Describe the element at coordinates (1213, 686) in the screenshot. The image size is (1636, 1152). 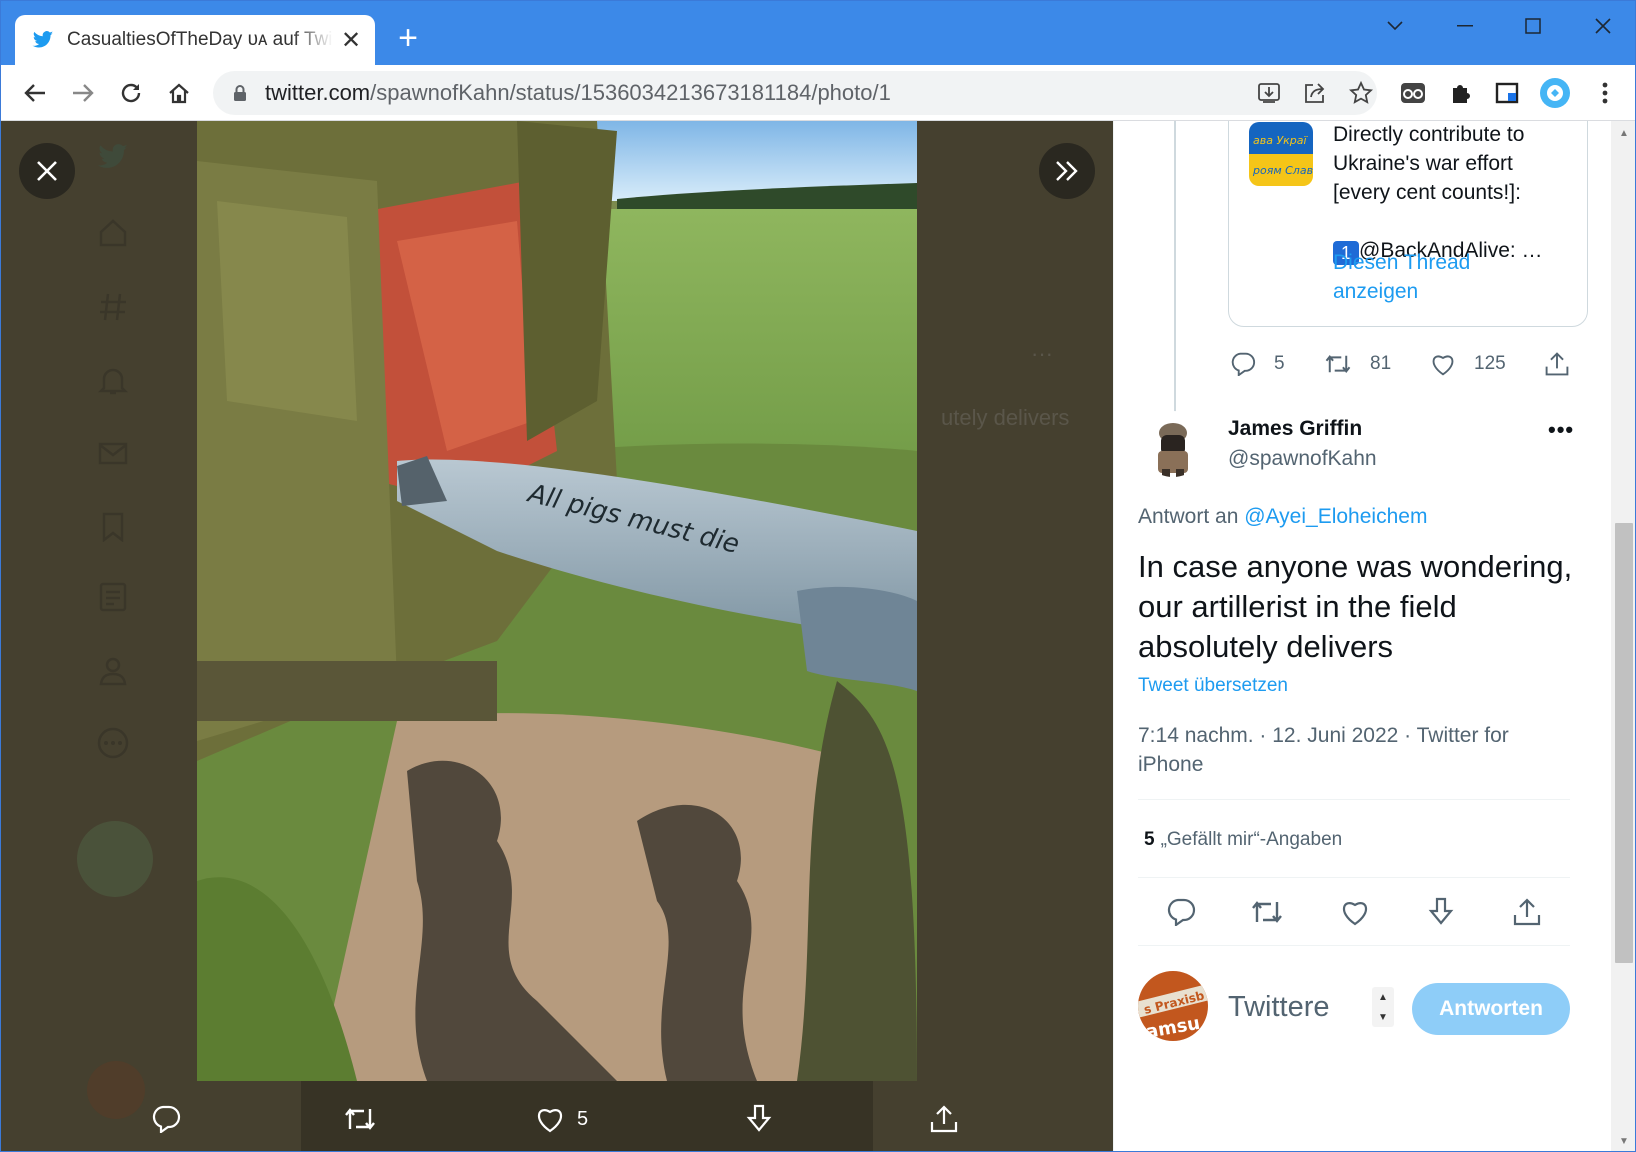
I see `translate-tweet-link: Tweet übersetzen` at that location.